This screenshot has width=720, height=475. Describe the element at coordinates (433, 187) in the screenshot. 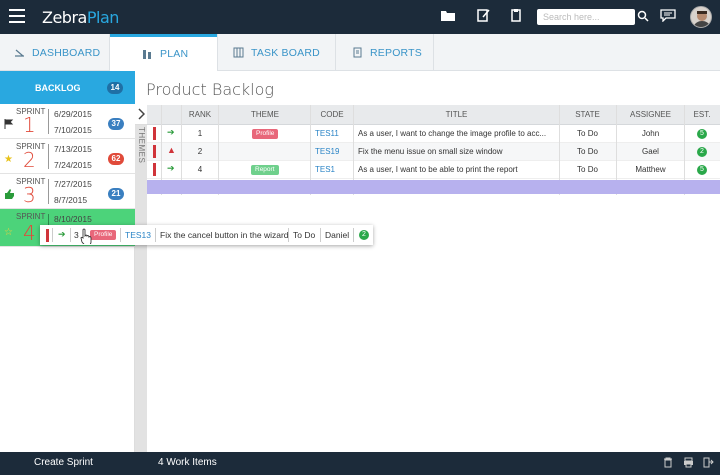

I see `drop-placeholder-row` at that location.